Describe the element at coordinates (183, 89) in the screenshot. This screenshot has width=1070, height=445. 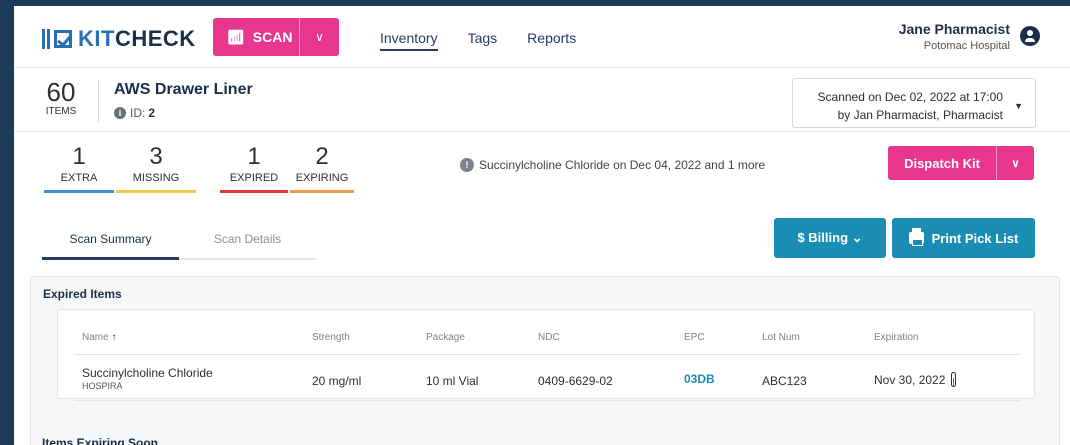
I see `kit-name: AWS Drawer Liner` at that location.